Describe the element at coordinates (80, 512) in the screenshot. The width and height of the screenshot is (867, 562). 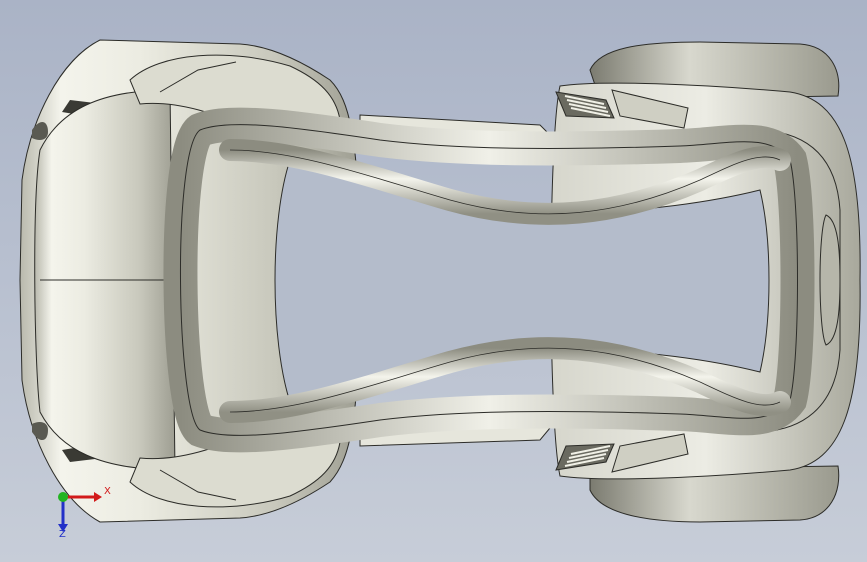
I see `triad-arrows` at that location.